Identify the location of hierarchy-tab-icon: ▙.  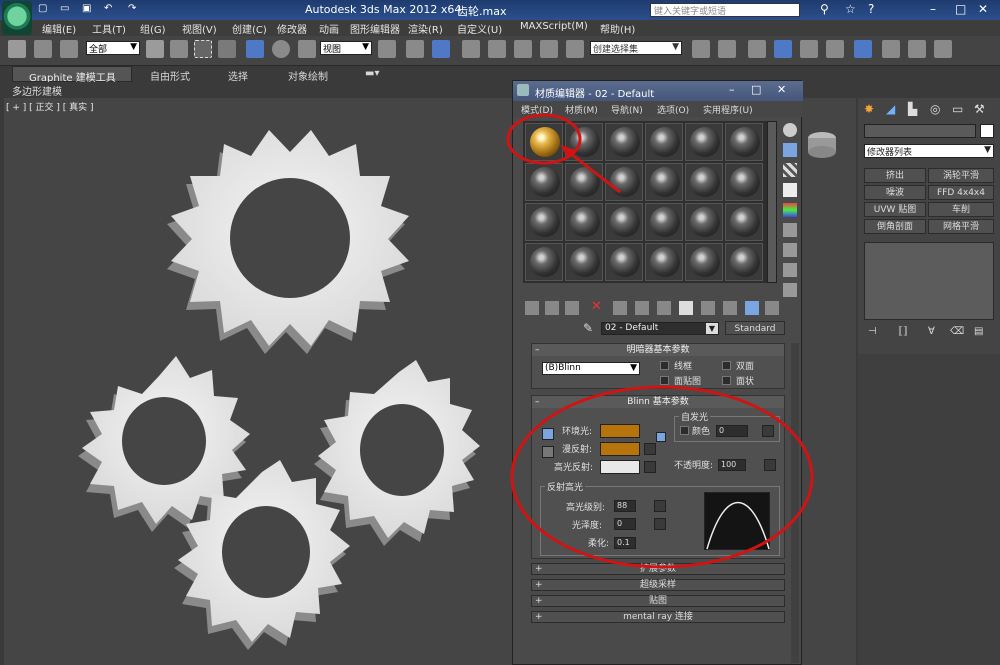
(912, 109).